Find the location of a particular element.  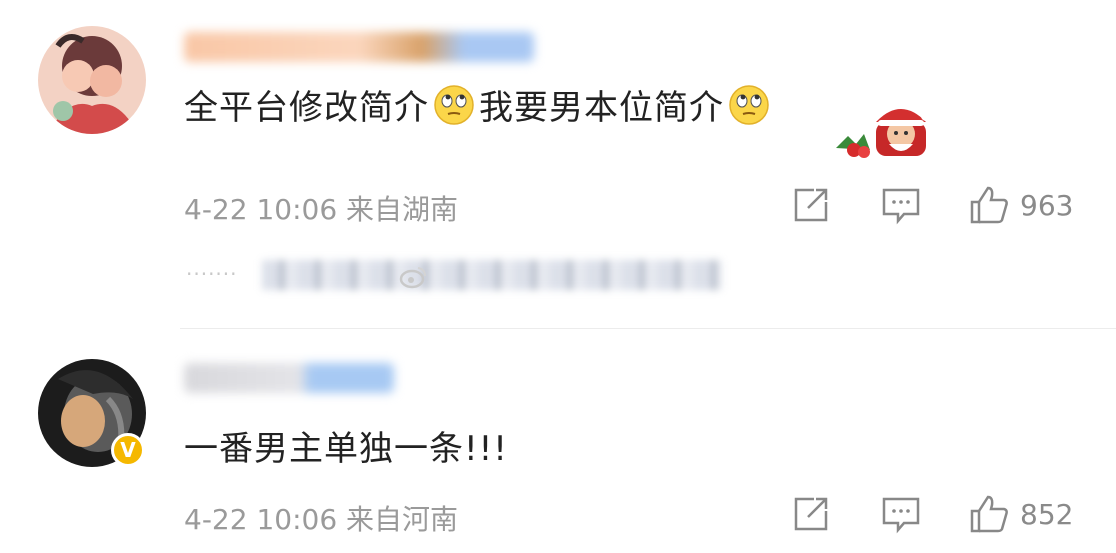

comment-meta: 4-22 10:06 来自河南 is located at coordinates (321, 518).